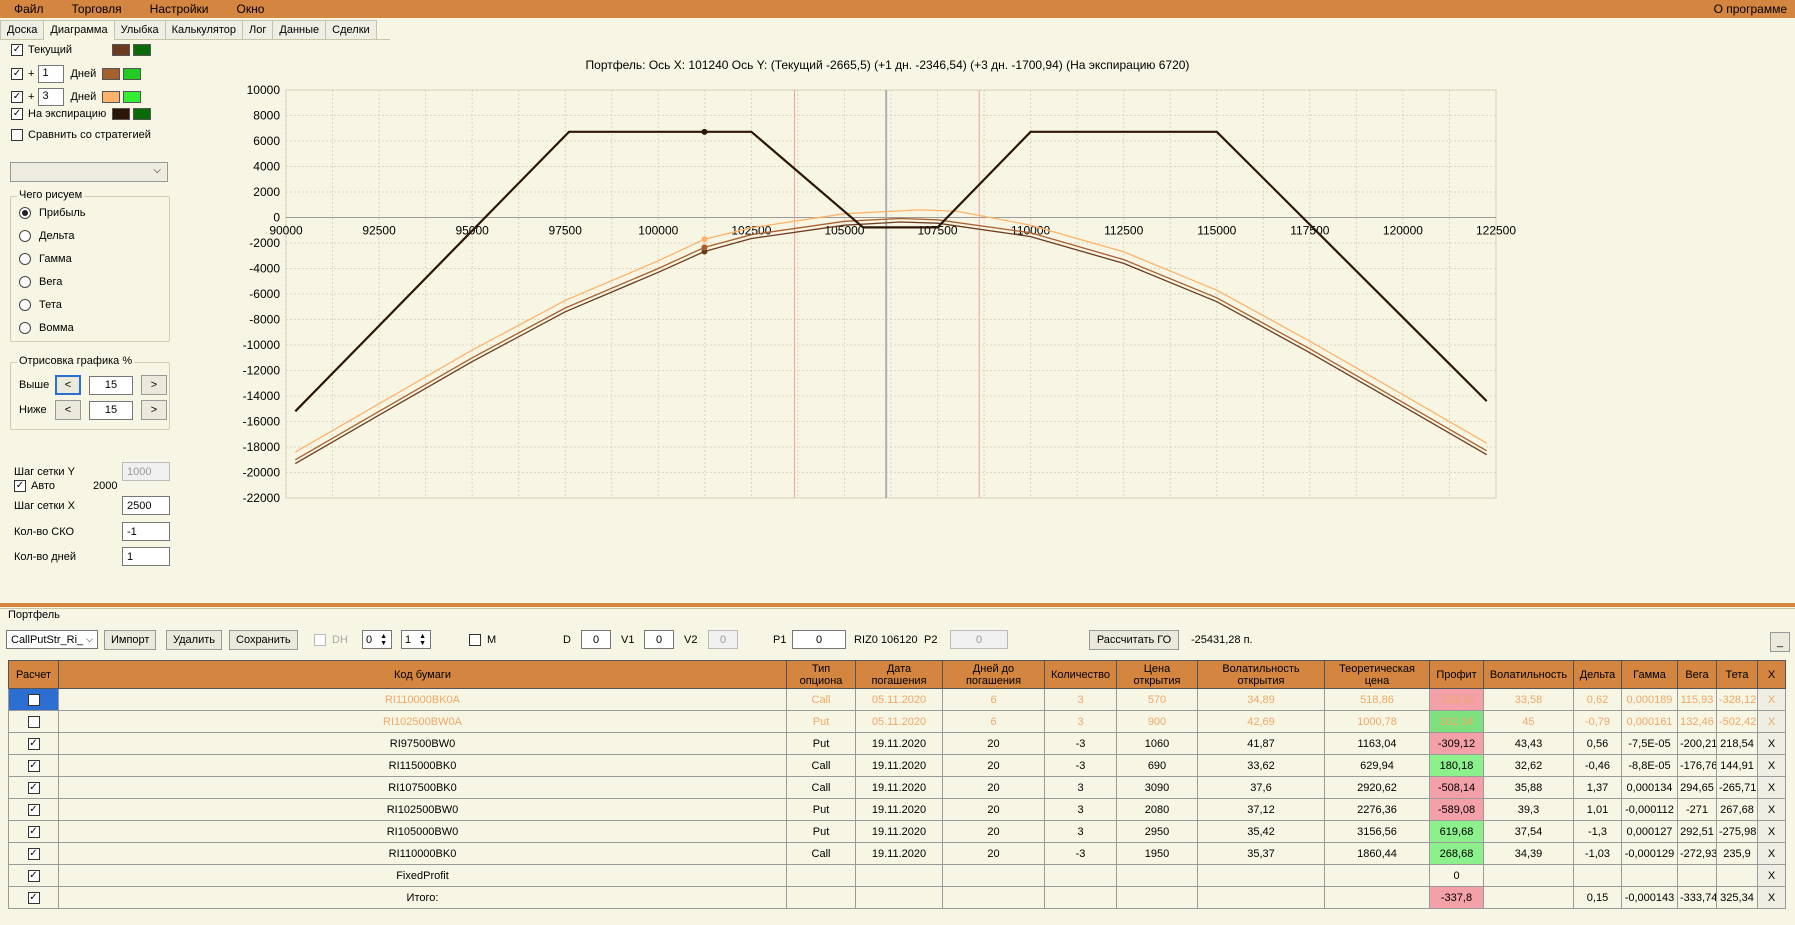 The image size is (1795, 925). What do you see at coordinates (1157, 674) in the screenshot?
I see `column-header: Цена открытия` at bounding box center [1157, 674].